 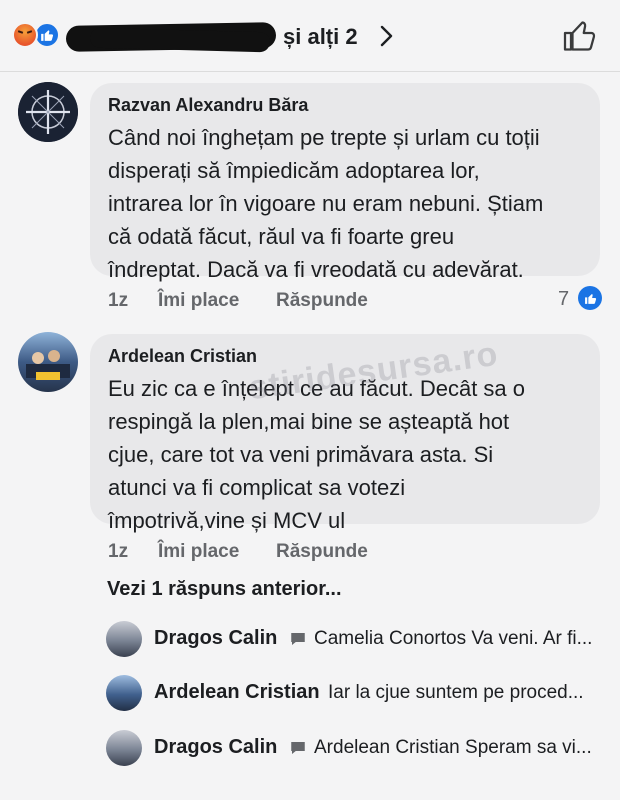 I want to click on thumbs-up-icon, so click(x=580, y=36).